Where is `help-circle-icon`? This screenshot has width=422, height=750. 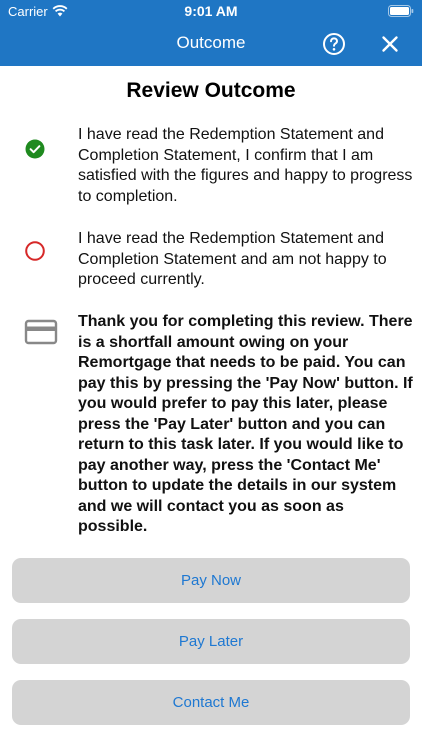 help-circle-icon is located at coordinates (334, 44).